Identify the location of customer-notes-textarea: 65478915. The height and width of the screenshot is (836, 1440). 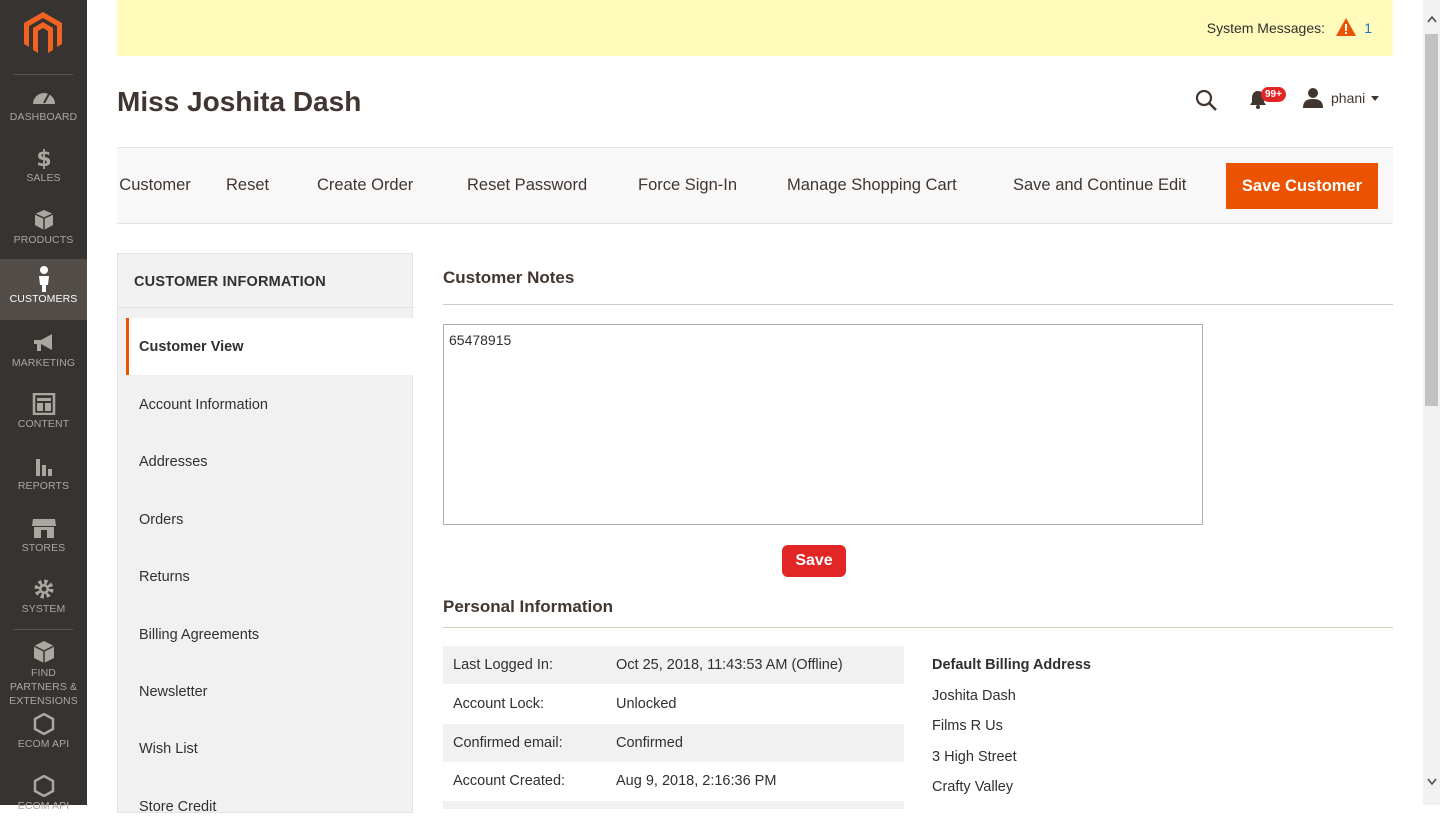
(823, 424).